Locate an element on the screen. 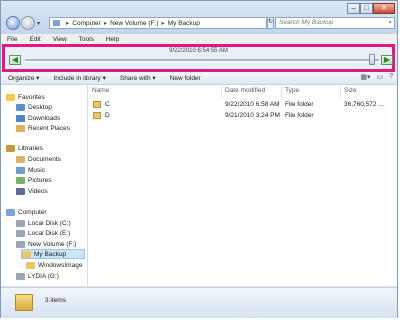 Image resolution: width=400 pixels, height=320 pixels. usb-drive-icon is located at coordinates (20, 276).